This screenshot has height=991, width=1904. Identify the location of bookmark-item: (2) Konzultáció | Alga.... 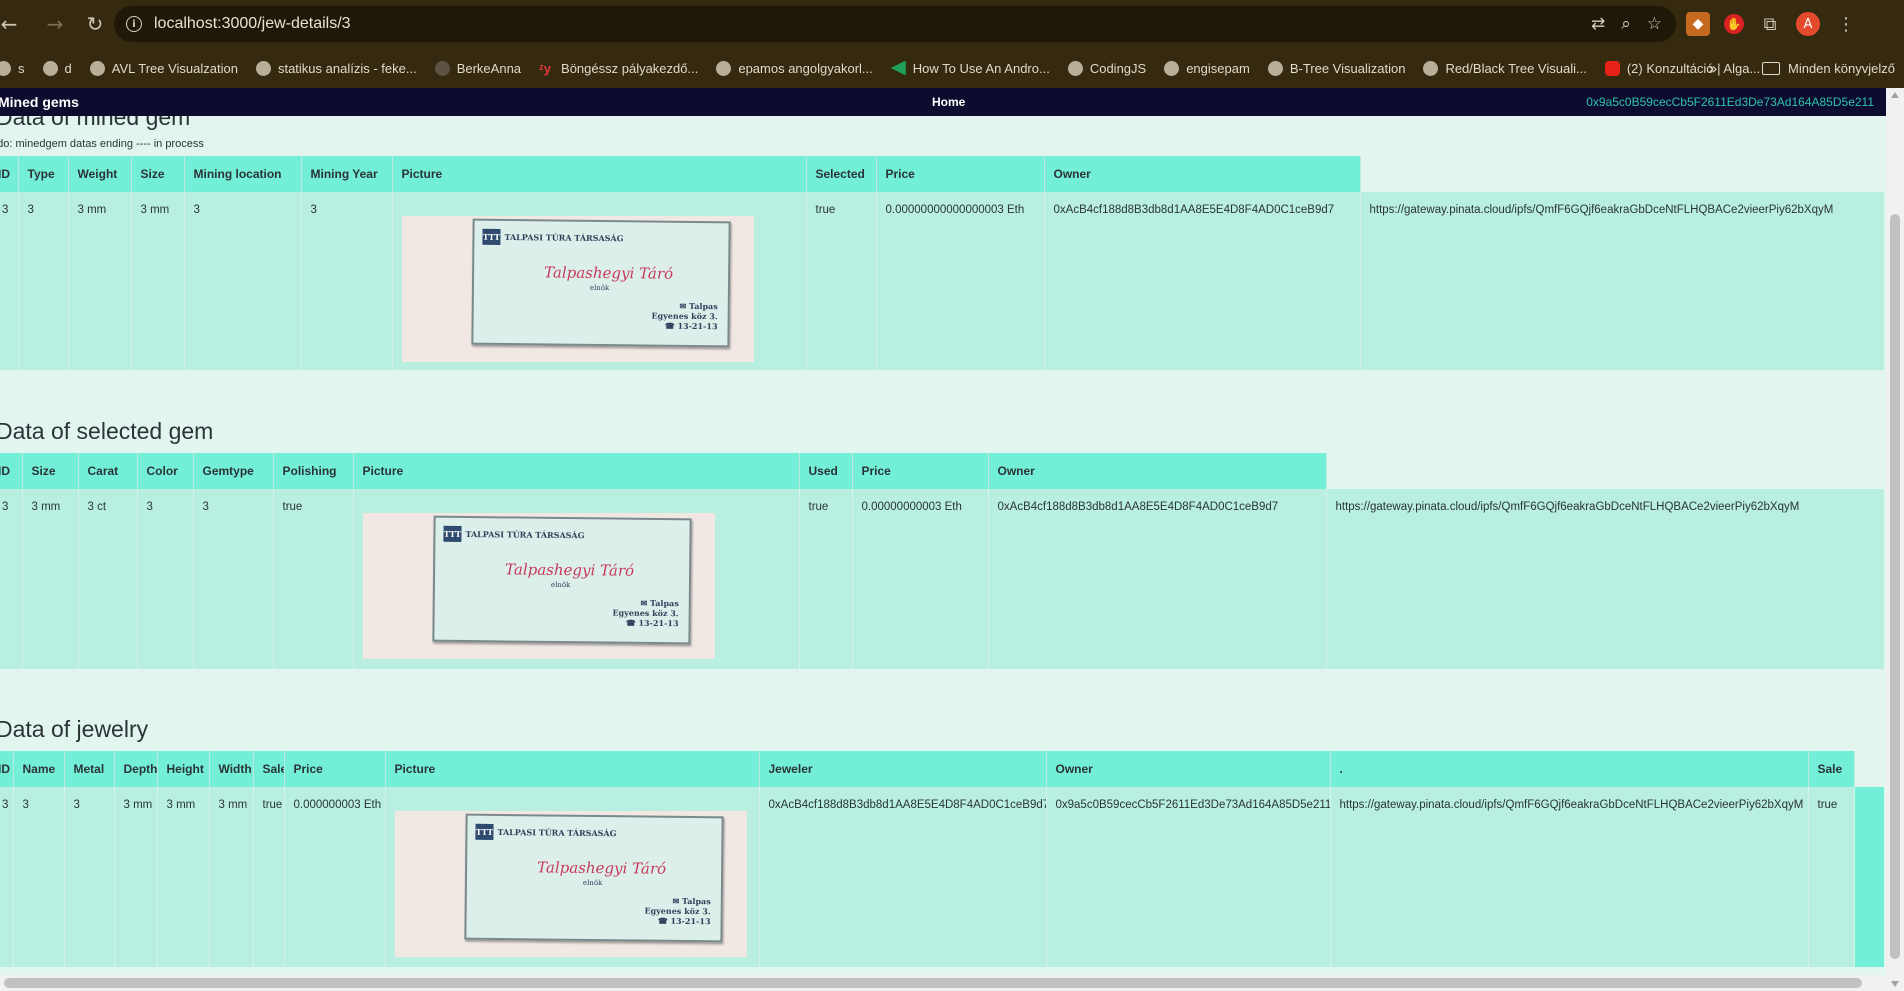
(1682, 68).